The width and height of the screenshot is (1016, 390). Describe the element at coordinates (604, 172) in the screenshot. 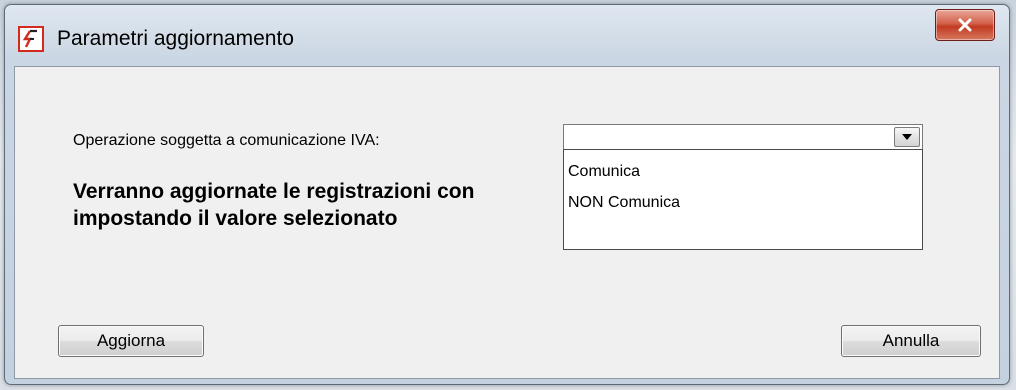

I see `option-comunica: Comunica` at that location.